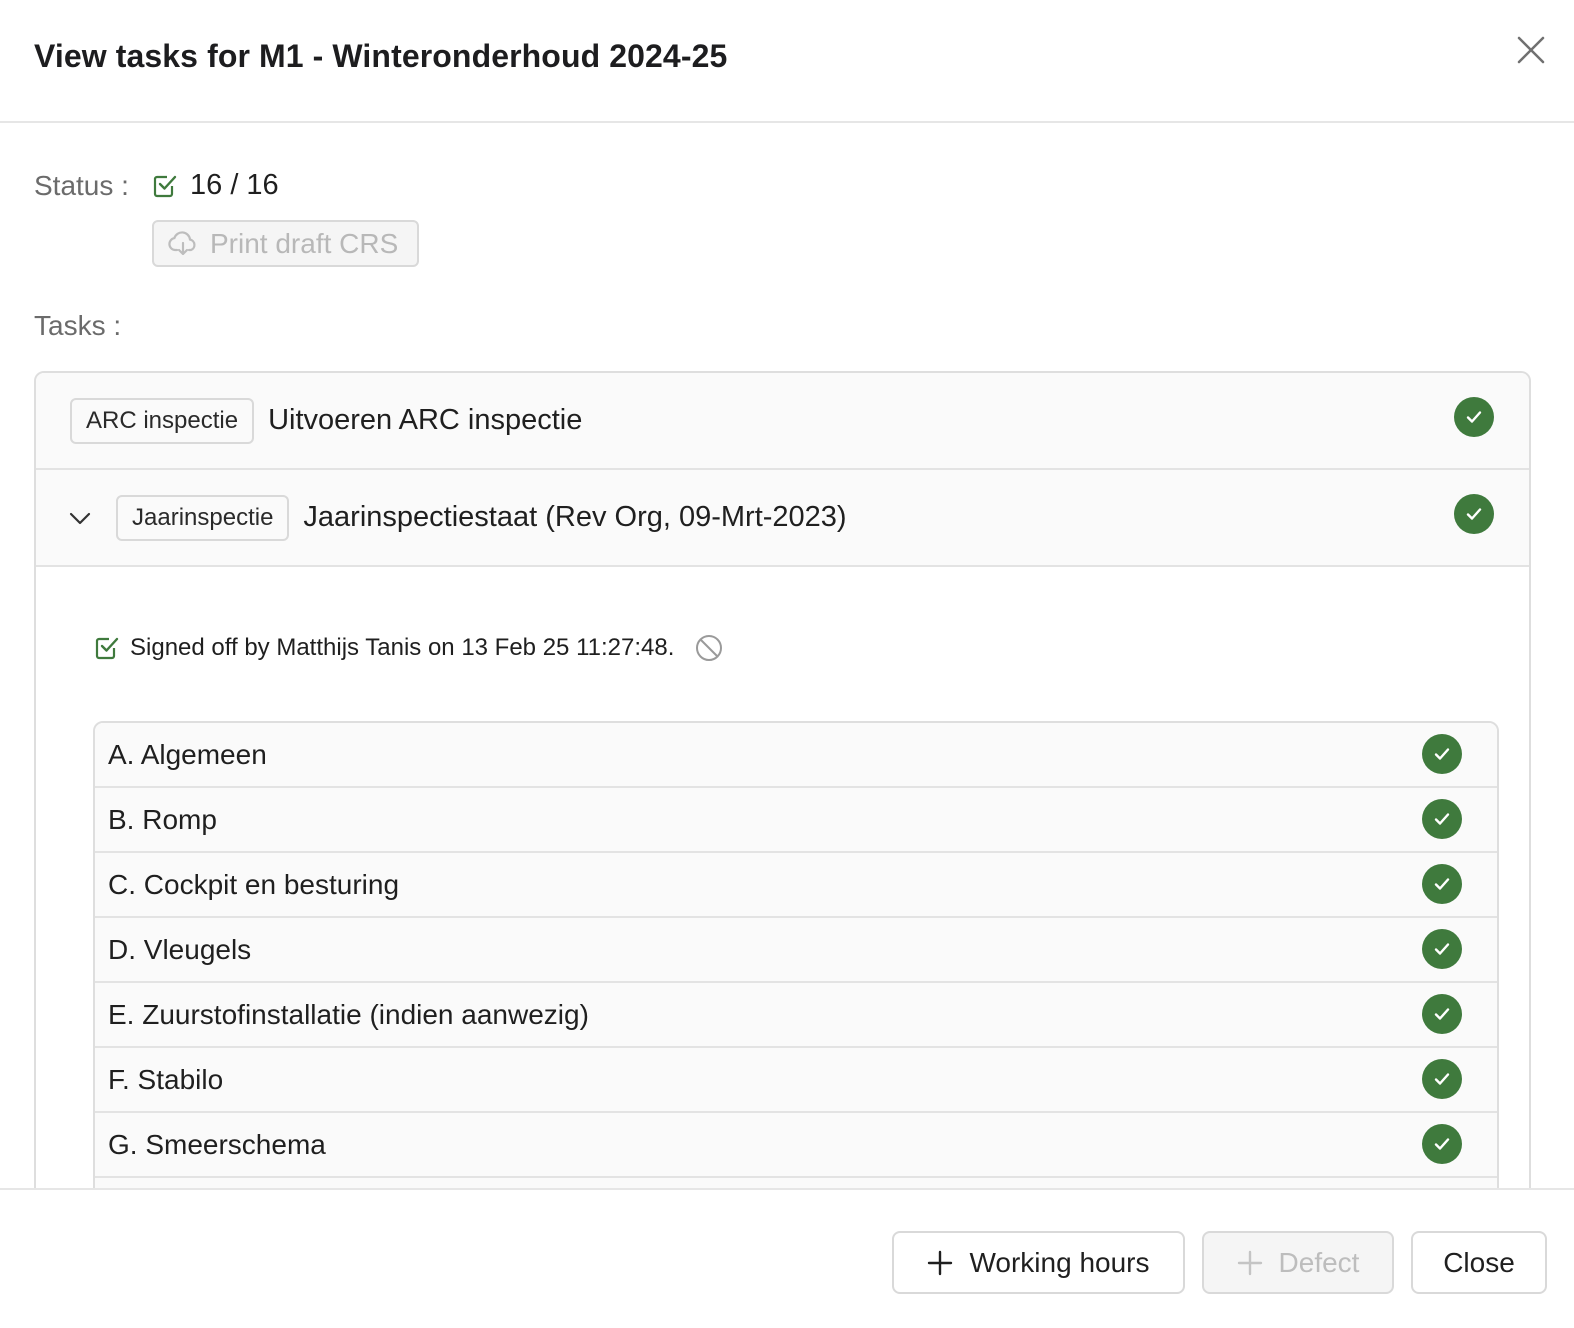  What do you see at coordinates (304, 243) in the screenshot?
I see `print-draft-crs-label: Print draft CRS` at bounding box center [304, 243].